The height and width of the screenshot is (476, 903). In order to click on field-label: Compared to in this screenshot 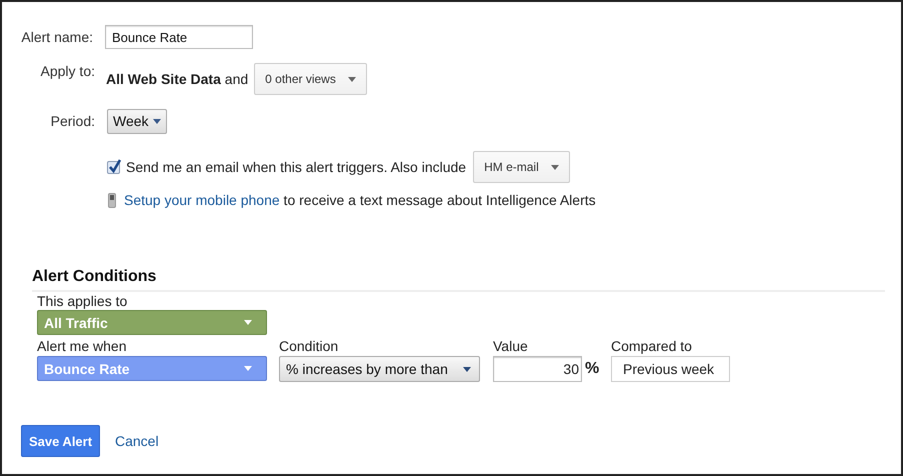, I will do `click(652, 346)`.